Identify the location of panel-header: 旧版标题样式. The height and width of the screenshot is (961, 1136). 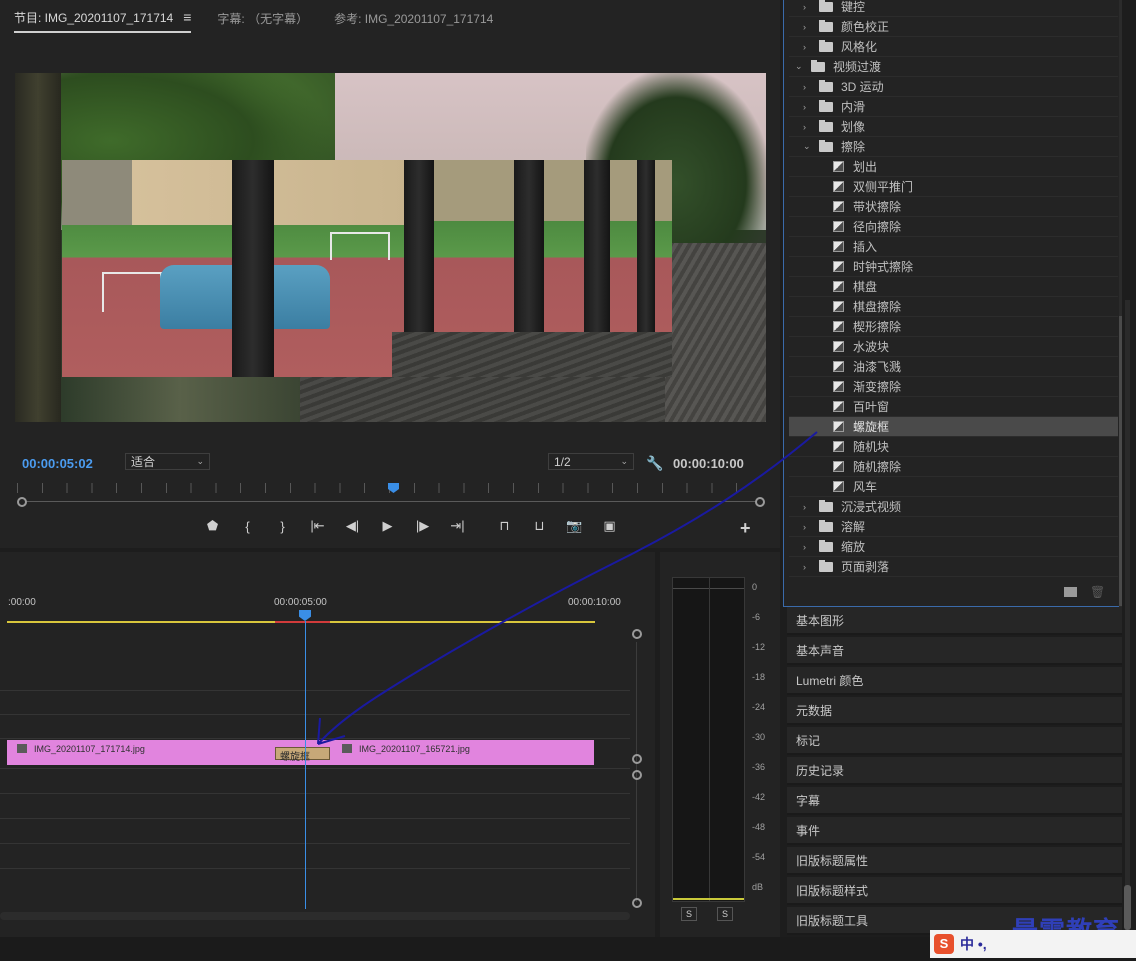
(954, 891).